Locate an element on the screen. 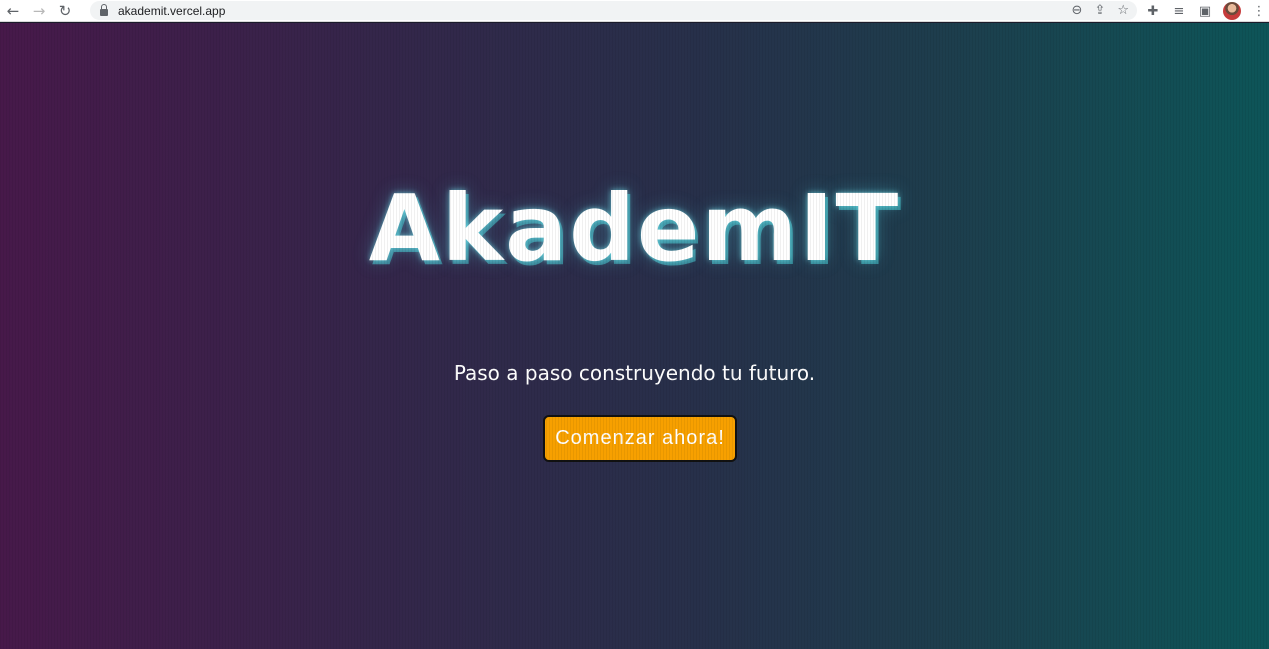  side-panel-icon: ▣ is located at coordinates (1205, 11).